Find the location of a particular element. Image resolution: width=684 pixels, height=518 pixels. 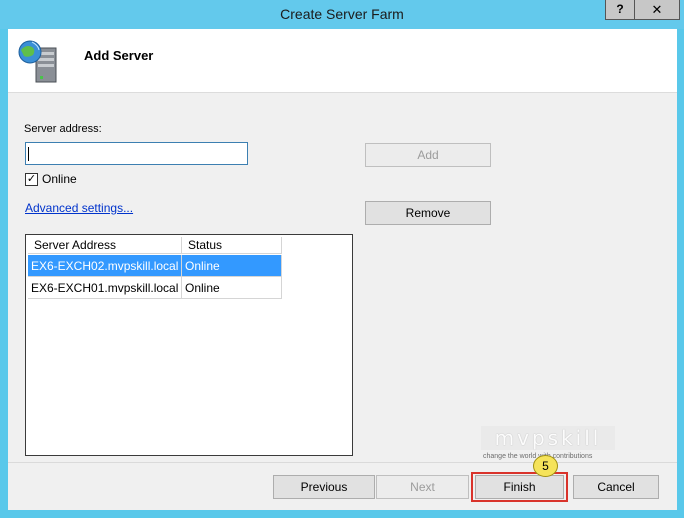

close-button: ✕ is located at coordinates (657, 10).